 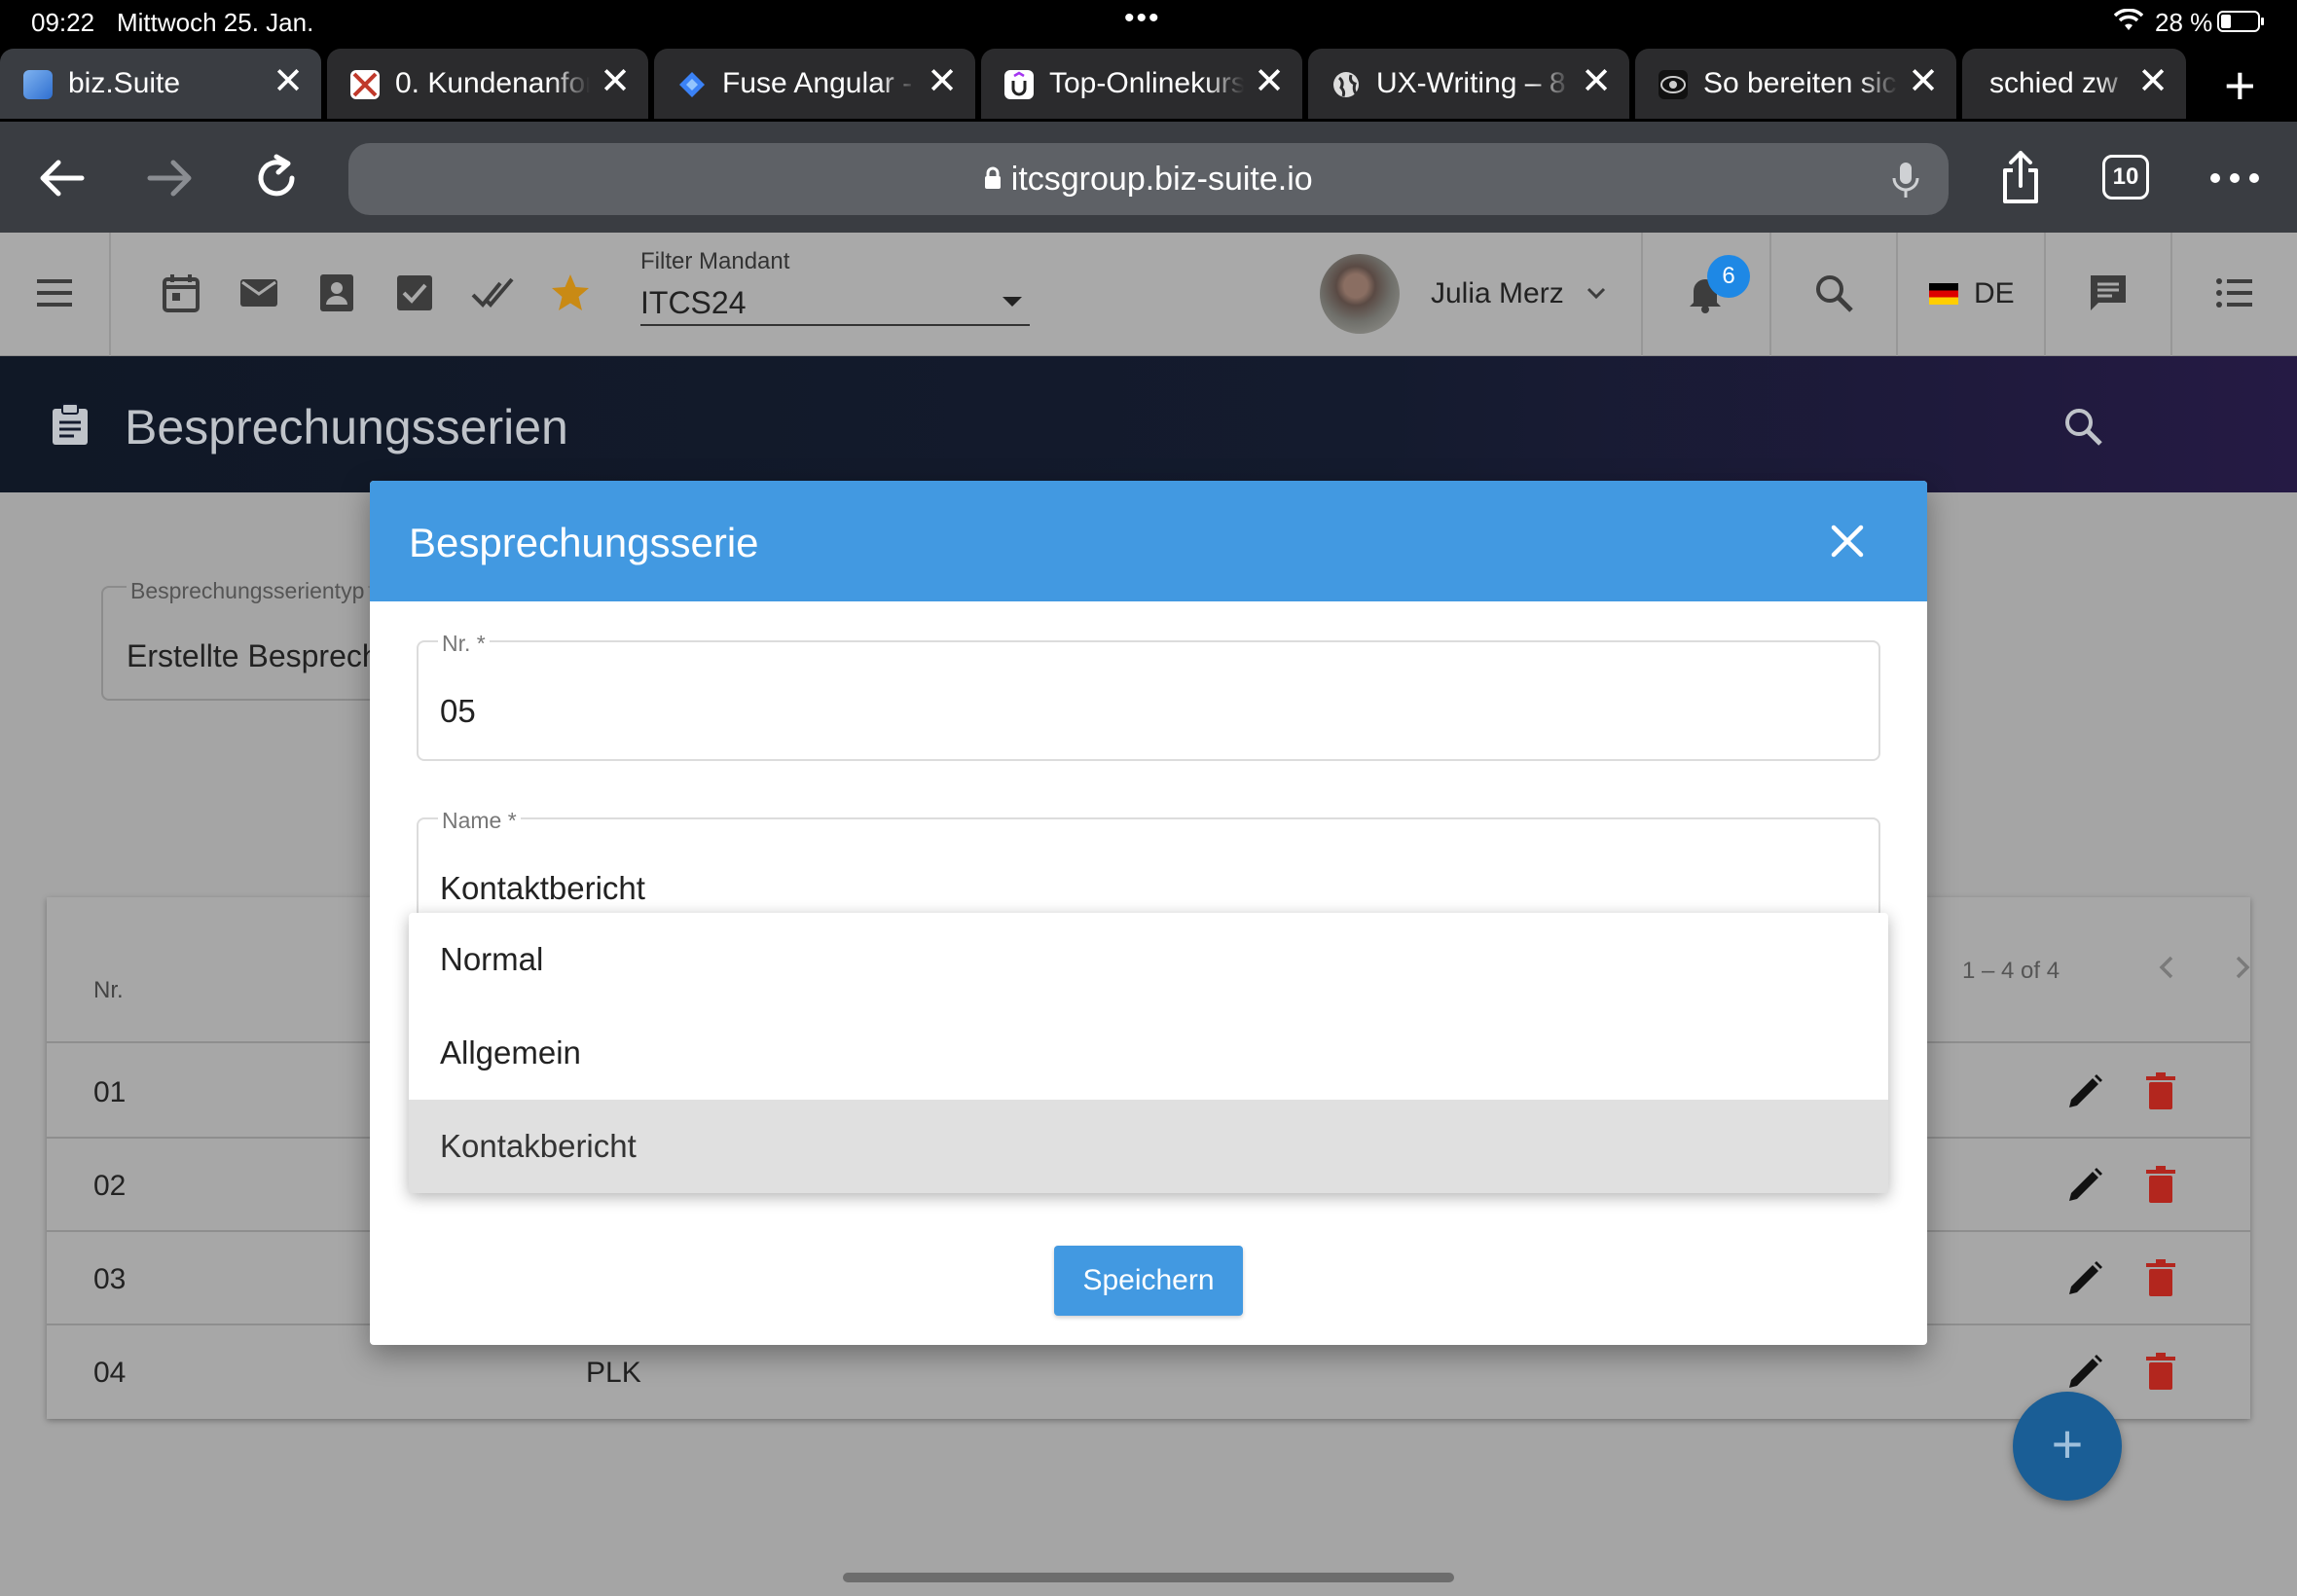 What do you see at coordinates (1148, 294) in the screenshot?
I see `app-toolbar: Filter Mandant ITCS24 Julia Merz DE` at bounding box center [1148, 294].